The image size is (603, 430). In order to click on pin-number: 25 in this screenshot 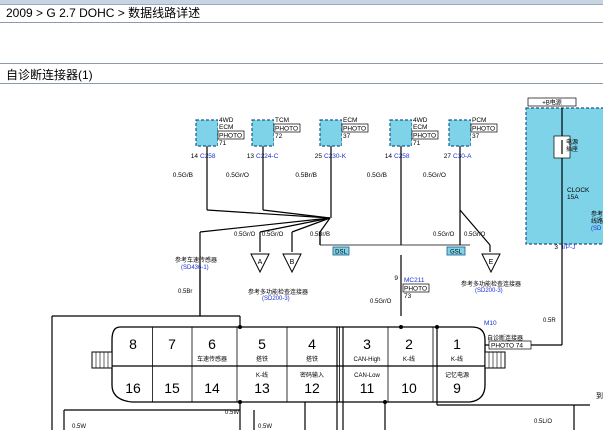, I will do `click(319, 156)`.